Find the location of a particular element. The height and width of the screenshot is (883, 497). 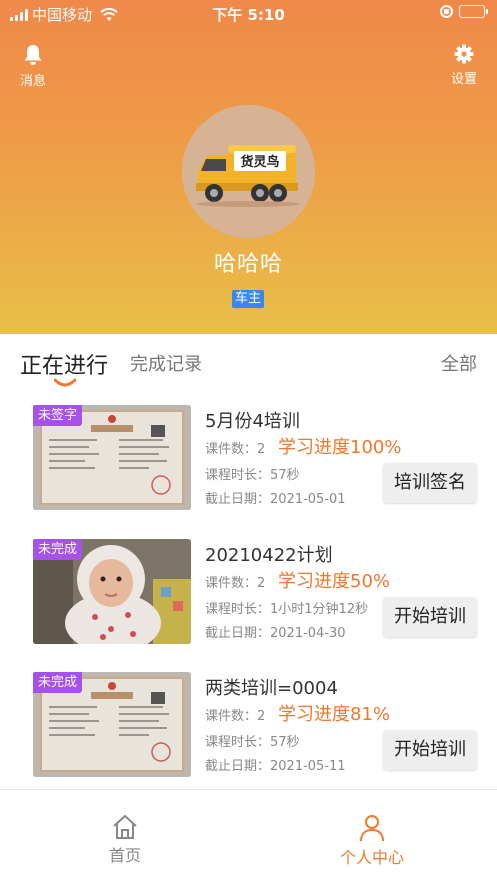

deadline-row: 截止日期：2021-05-01 is located at coordinates (275, 497).